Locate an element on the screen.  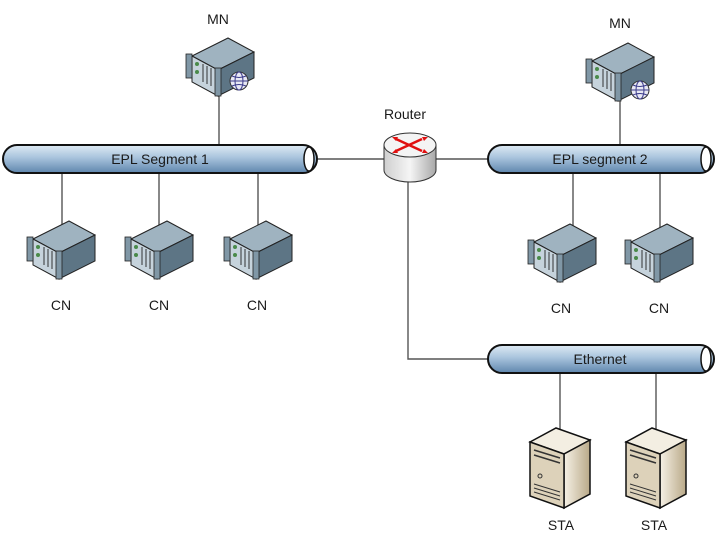
bus-epl-segment-1: EPL Segment 1 is located at coordinates (160, 159).